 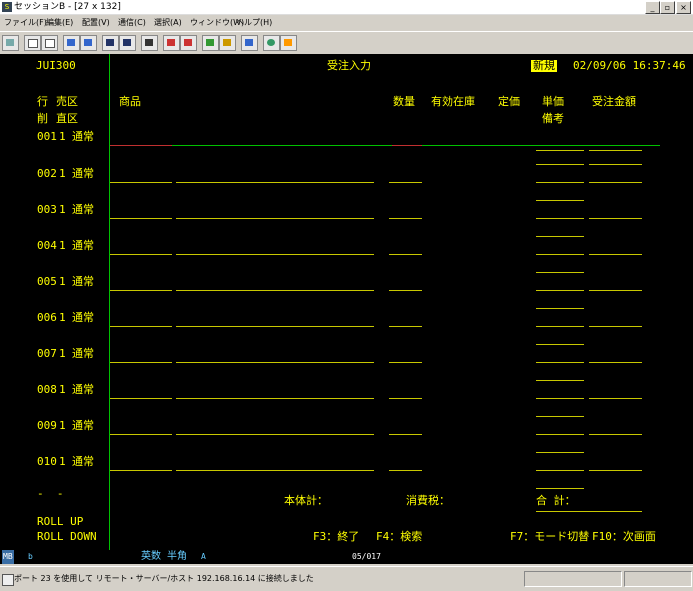 I want to click on keypad-icon, so click(x=127, y=43).